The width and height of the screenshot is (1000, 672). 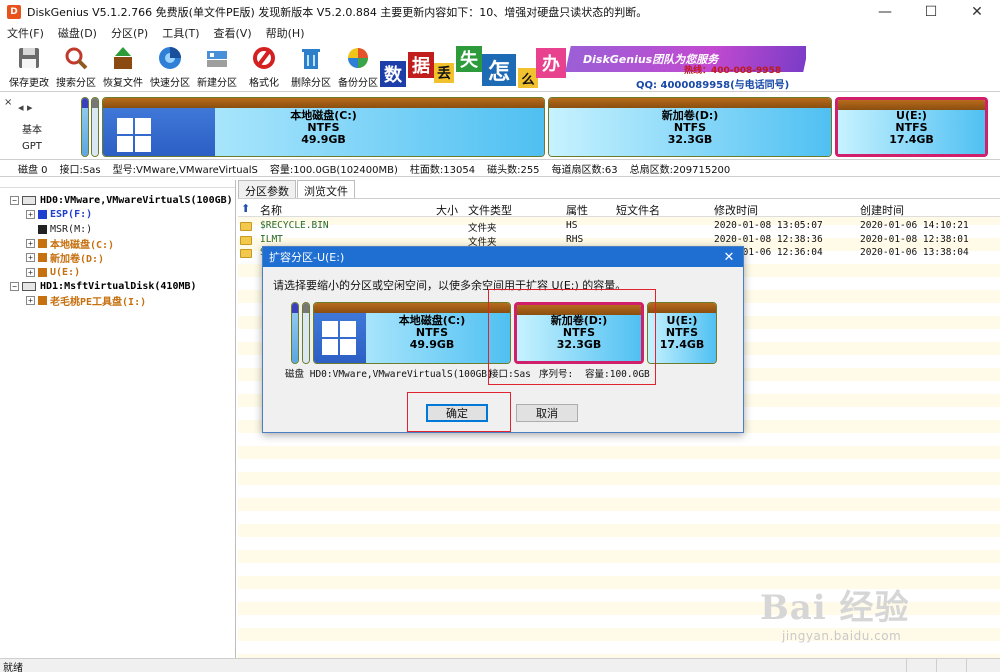 I want to click on close-button: ✕, so click(x=977, y=12).